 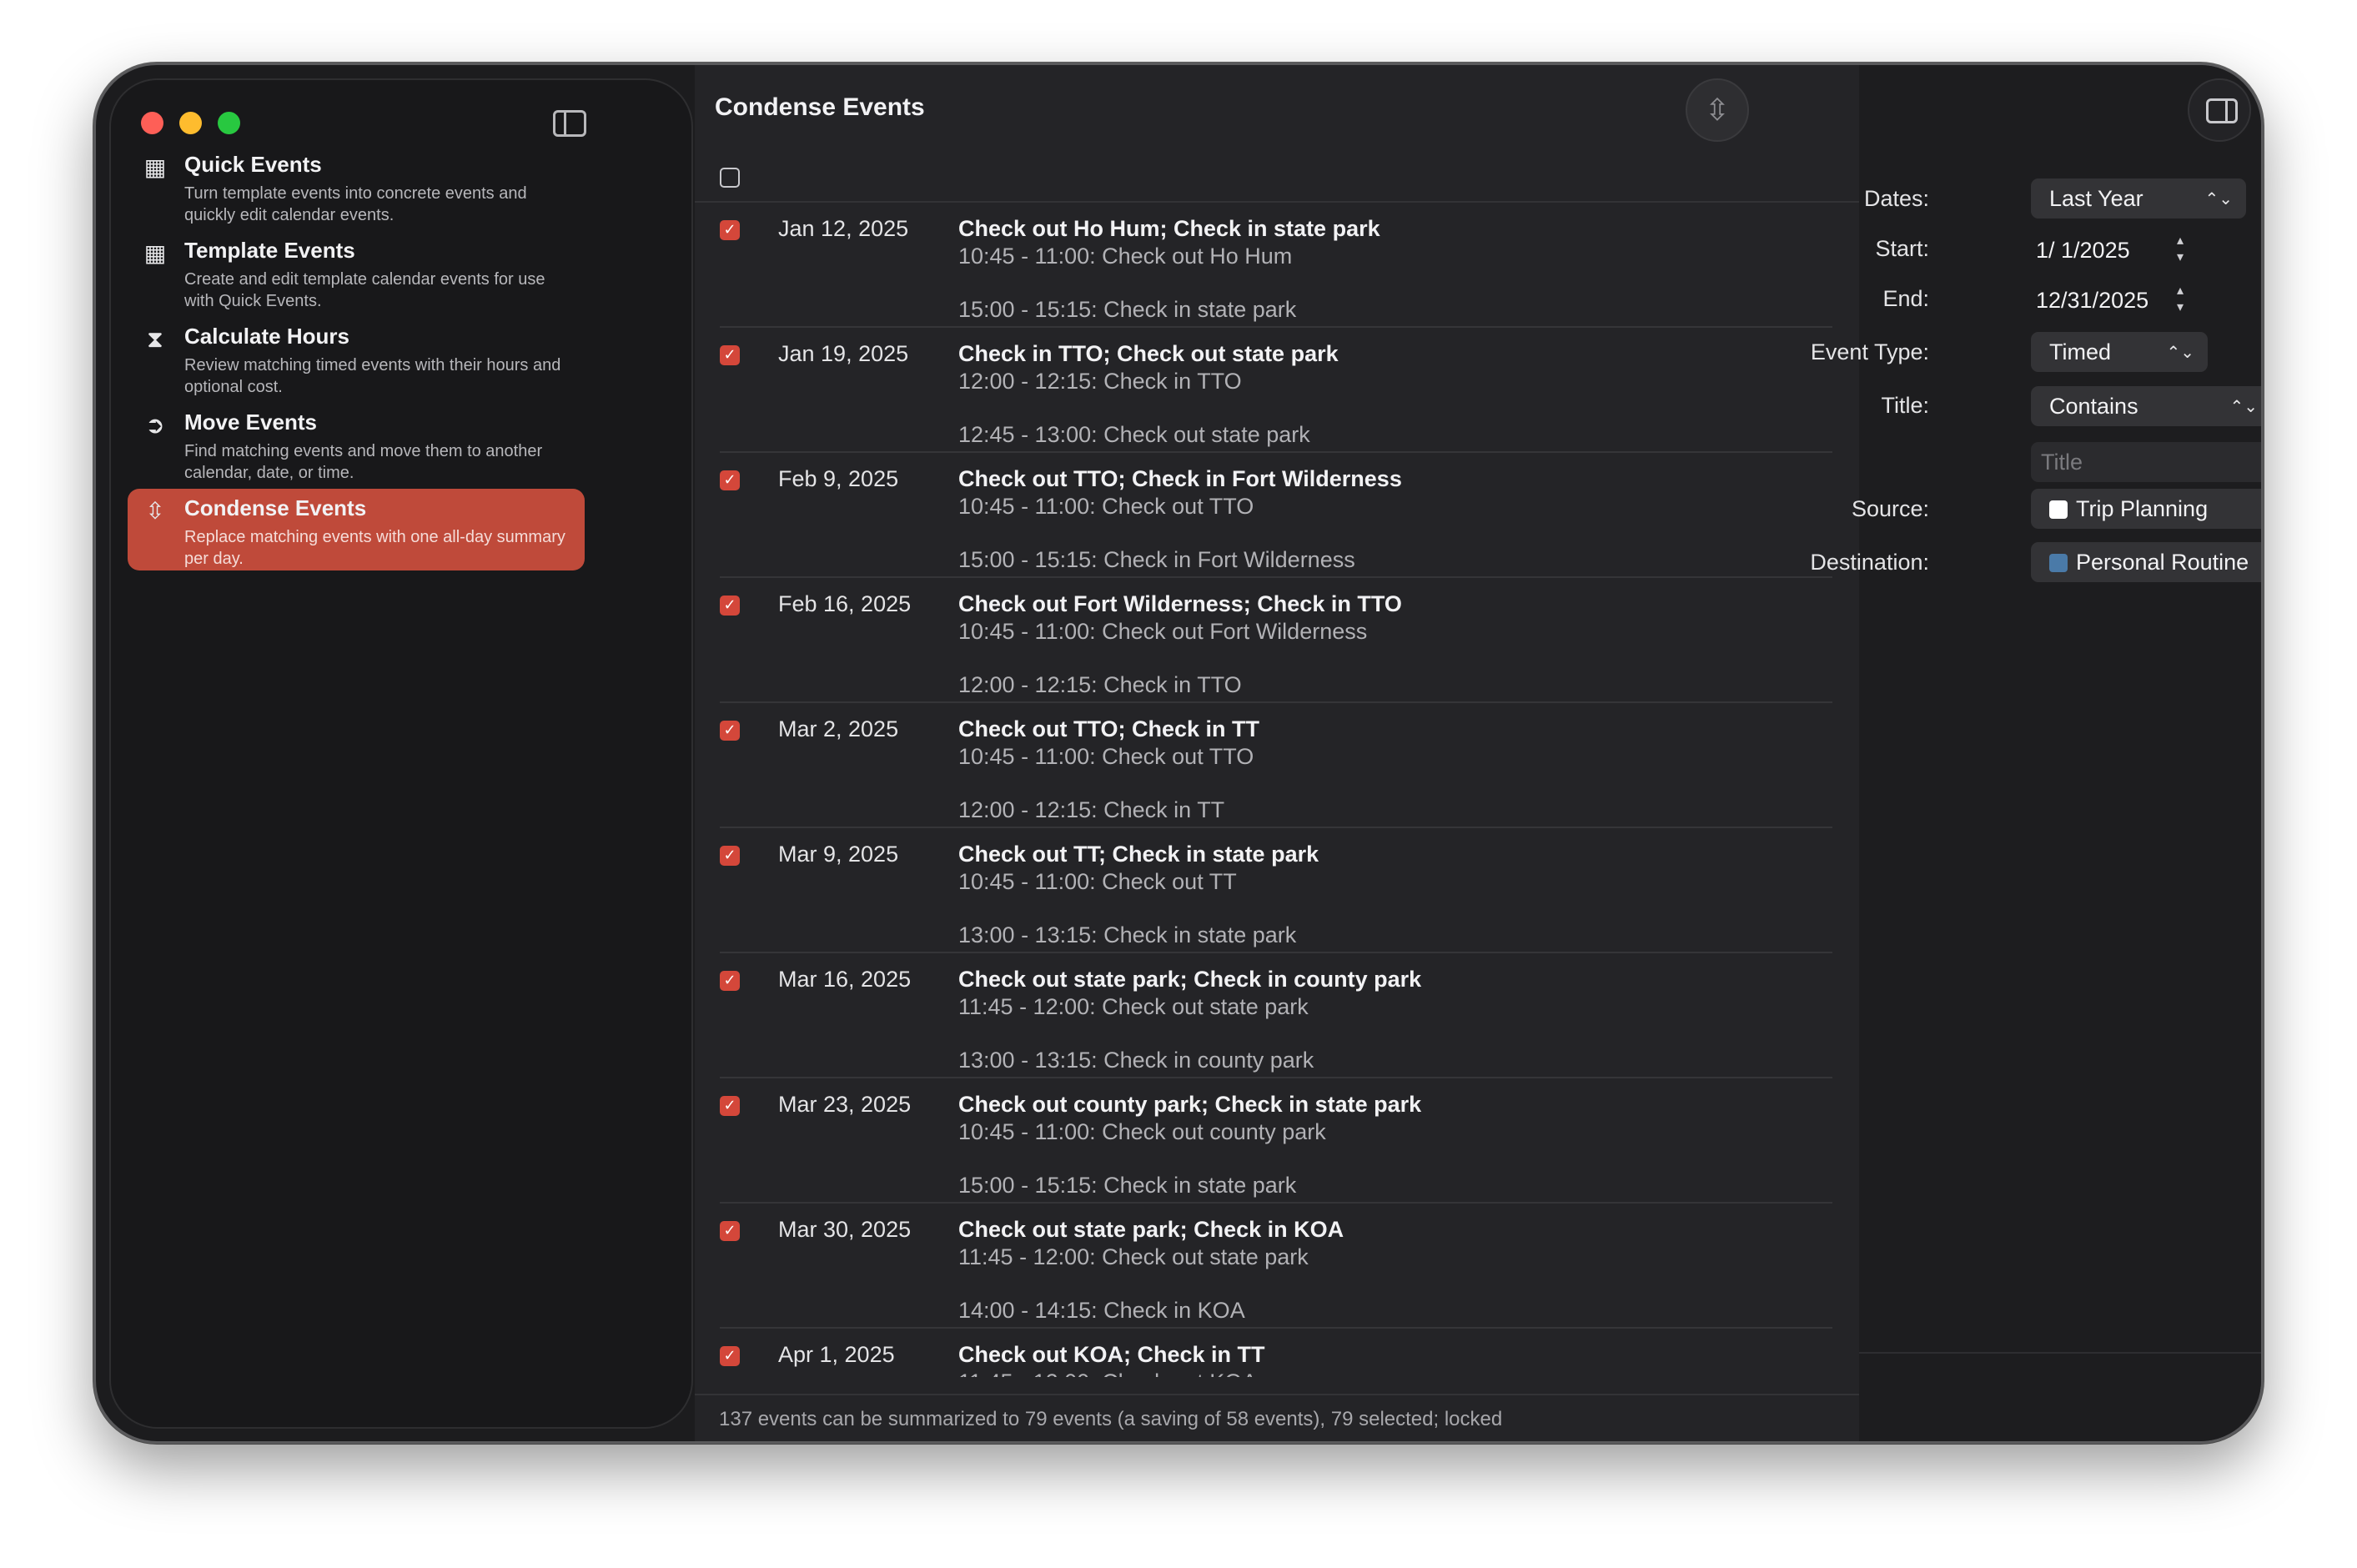 What do you see at coordinates (2138, 198) in the screenshot?
I see `dates-popup: Last Year ⌃⌄` at bounding box center [2138, 198].